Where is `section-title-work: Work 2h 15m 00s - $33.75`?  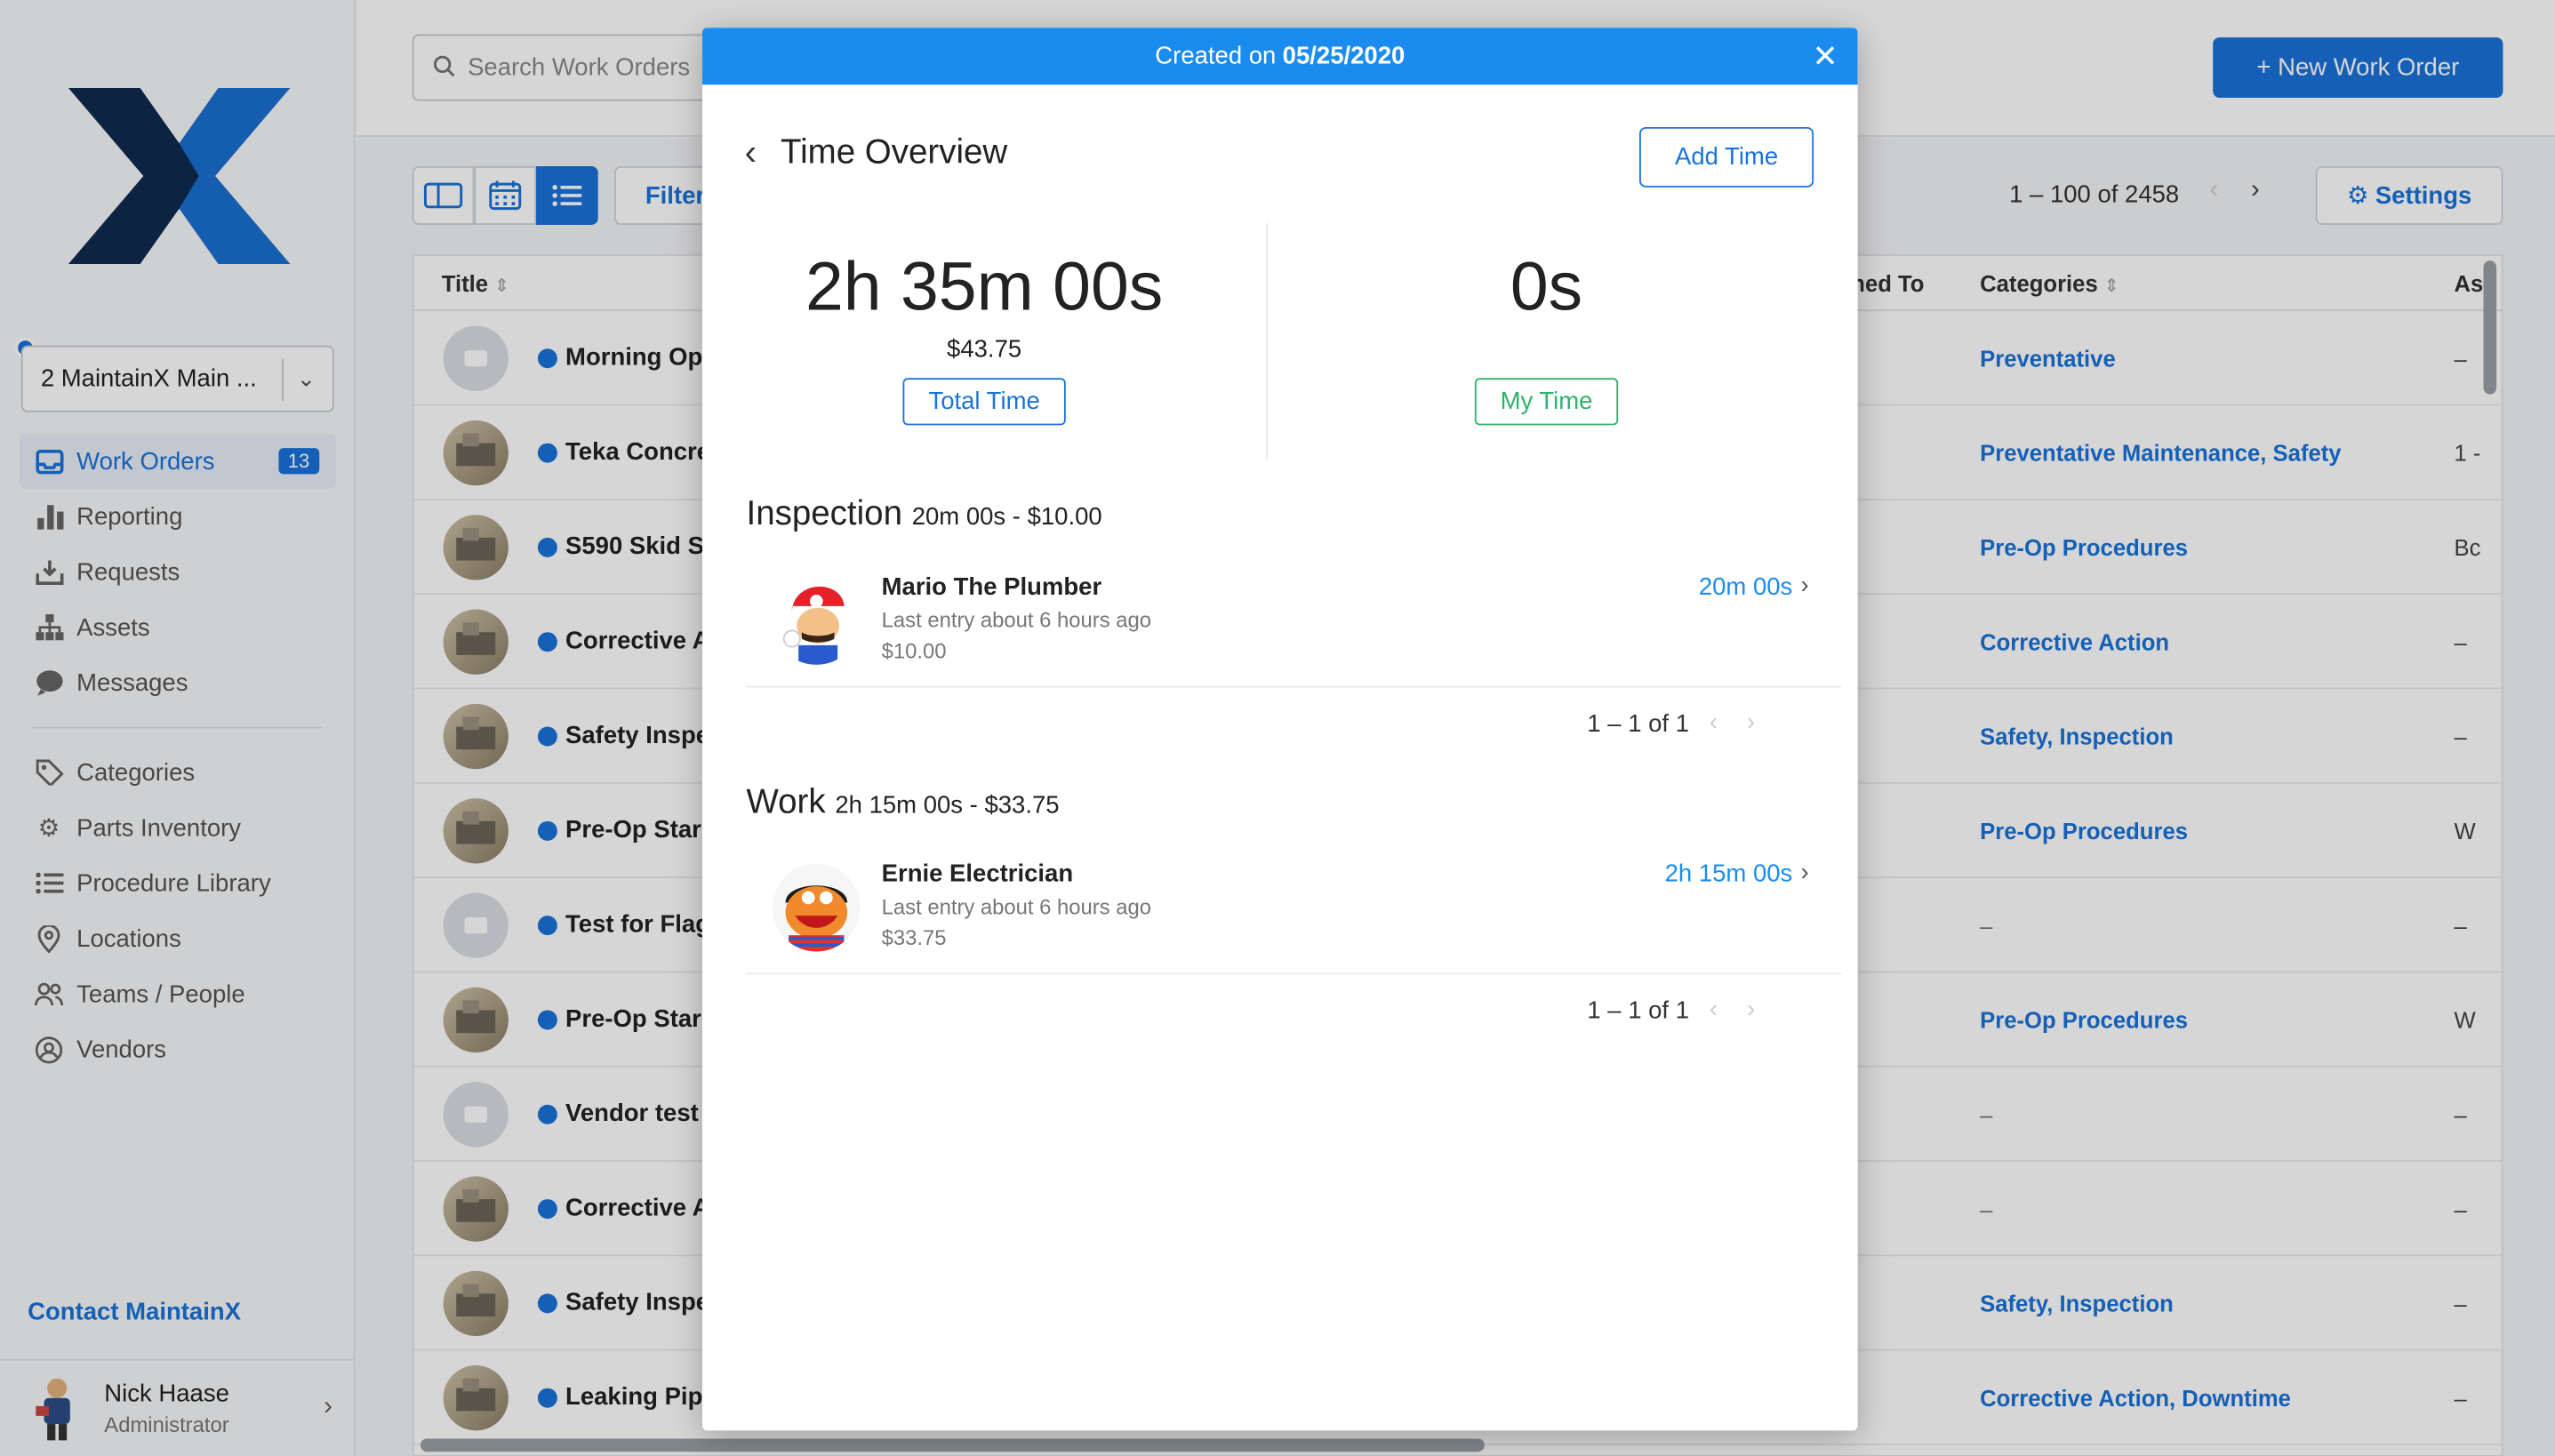
section-title-work: Work 2h 15m 00s - $33.75 is located at coordinates (903, 802).